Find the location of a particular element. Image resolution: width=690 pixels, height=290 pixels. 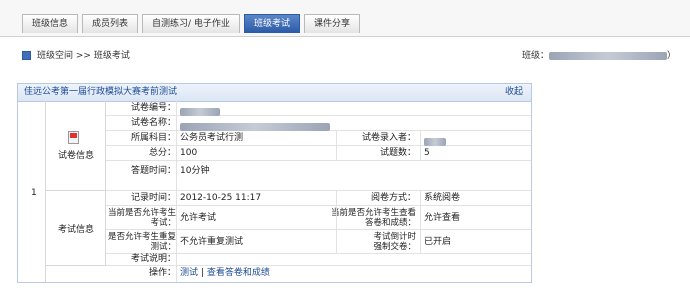

countdown-value: 已开启 is located at coordinates (438, 242).